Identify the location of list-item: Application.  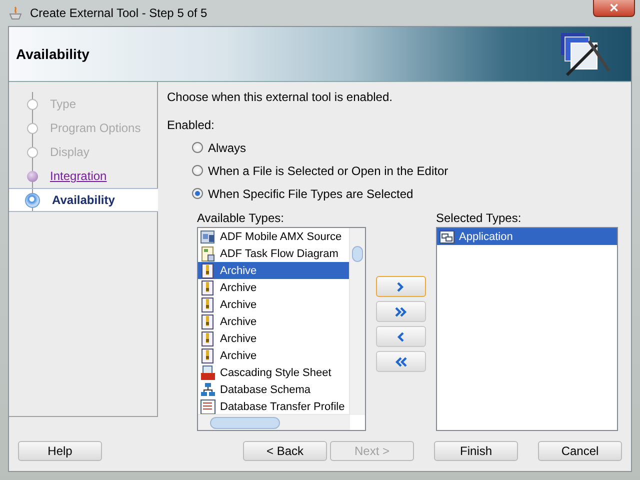
(527, 236).